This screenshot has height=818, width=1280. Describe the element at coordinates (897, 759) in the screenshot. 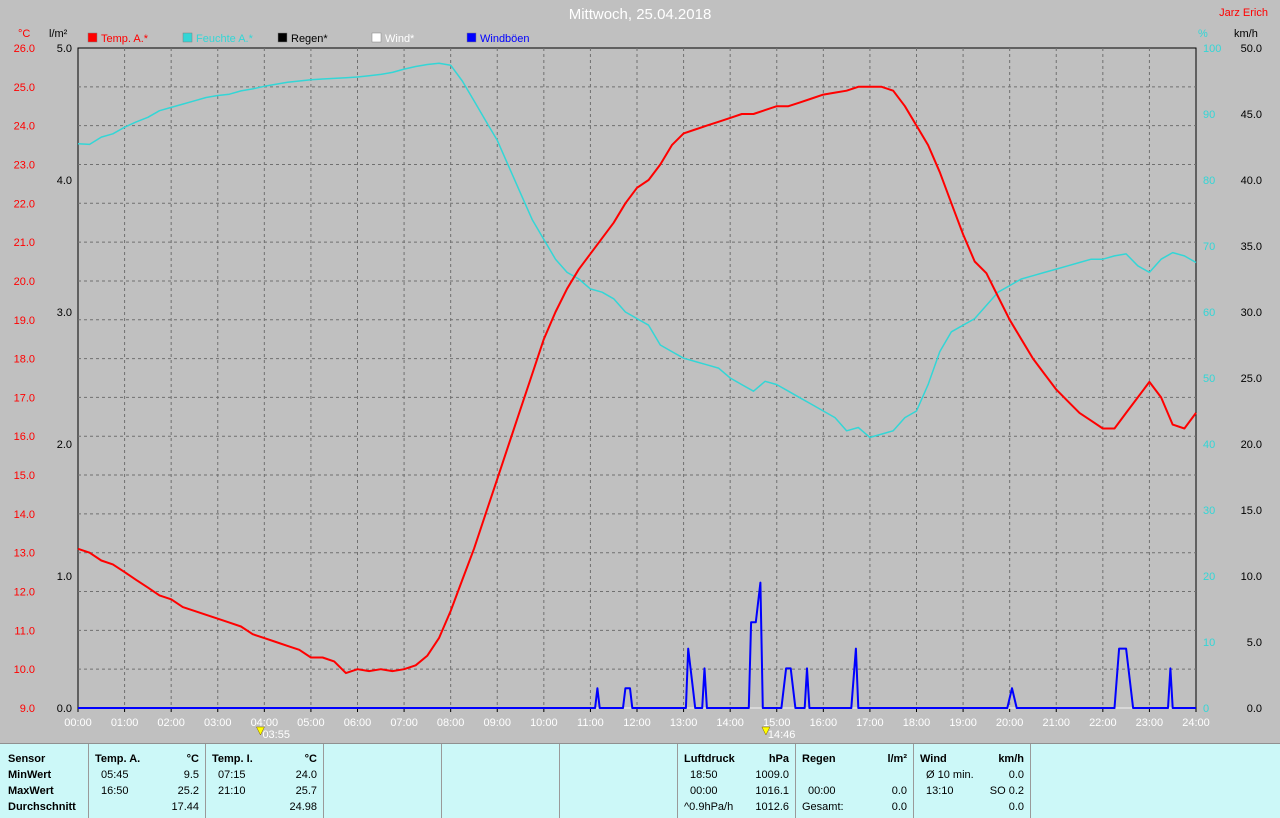

I see `rain-unit: l/m²` at that location.